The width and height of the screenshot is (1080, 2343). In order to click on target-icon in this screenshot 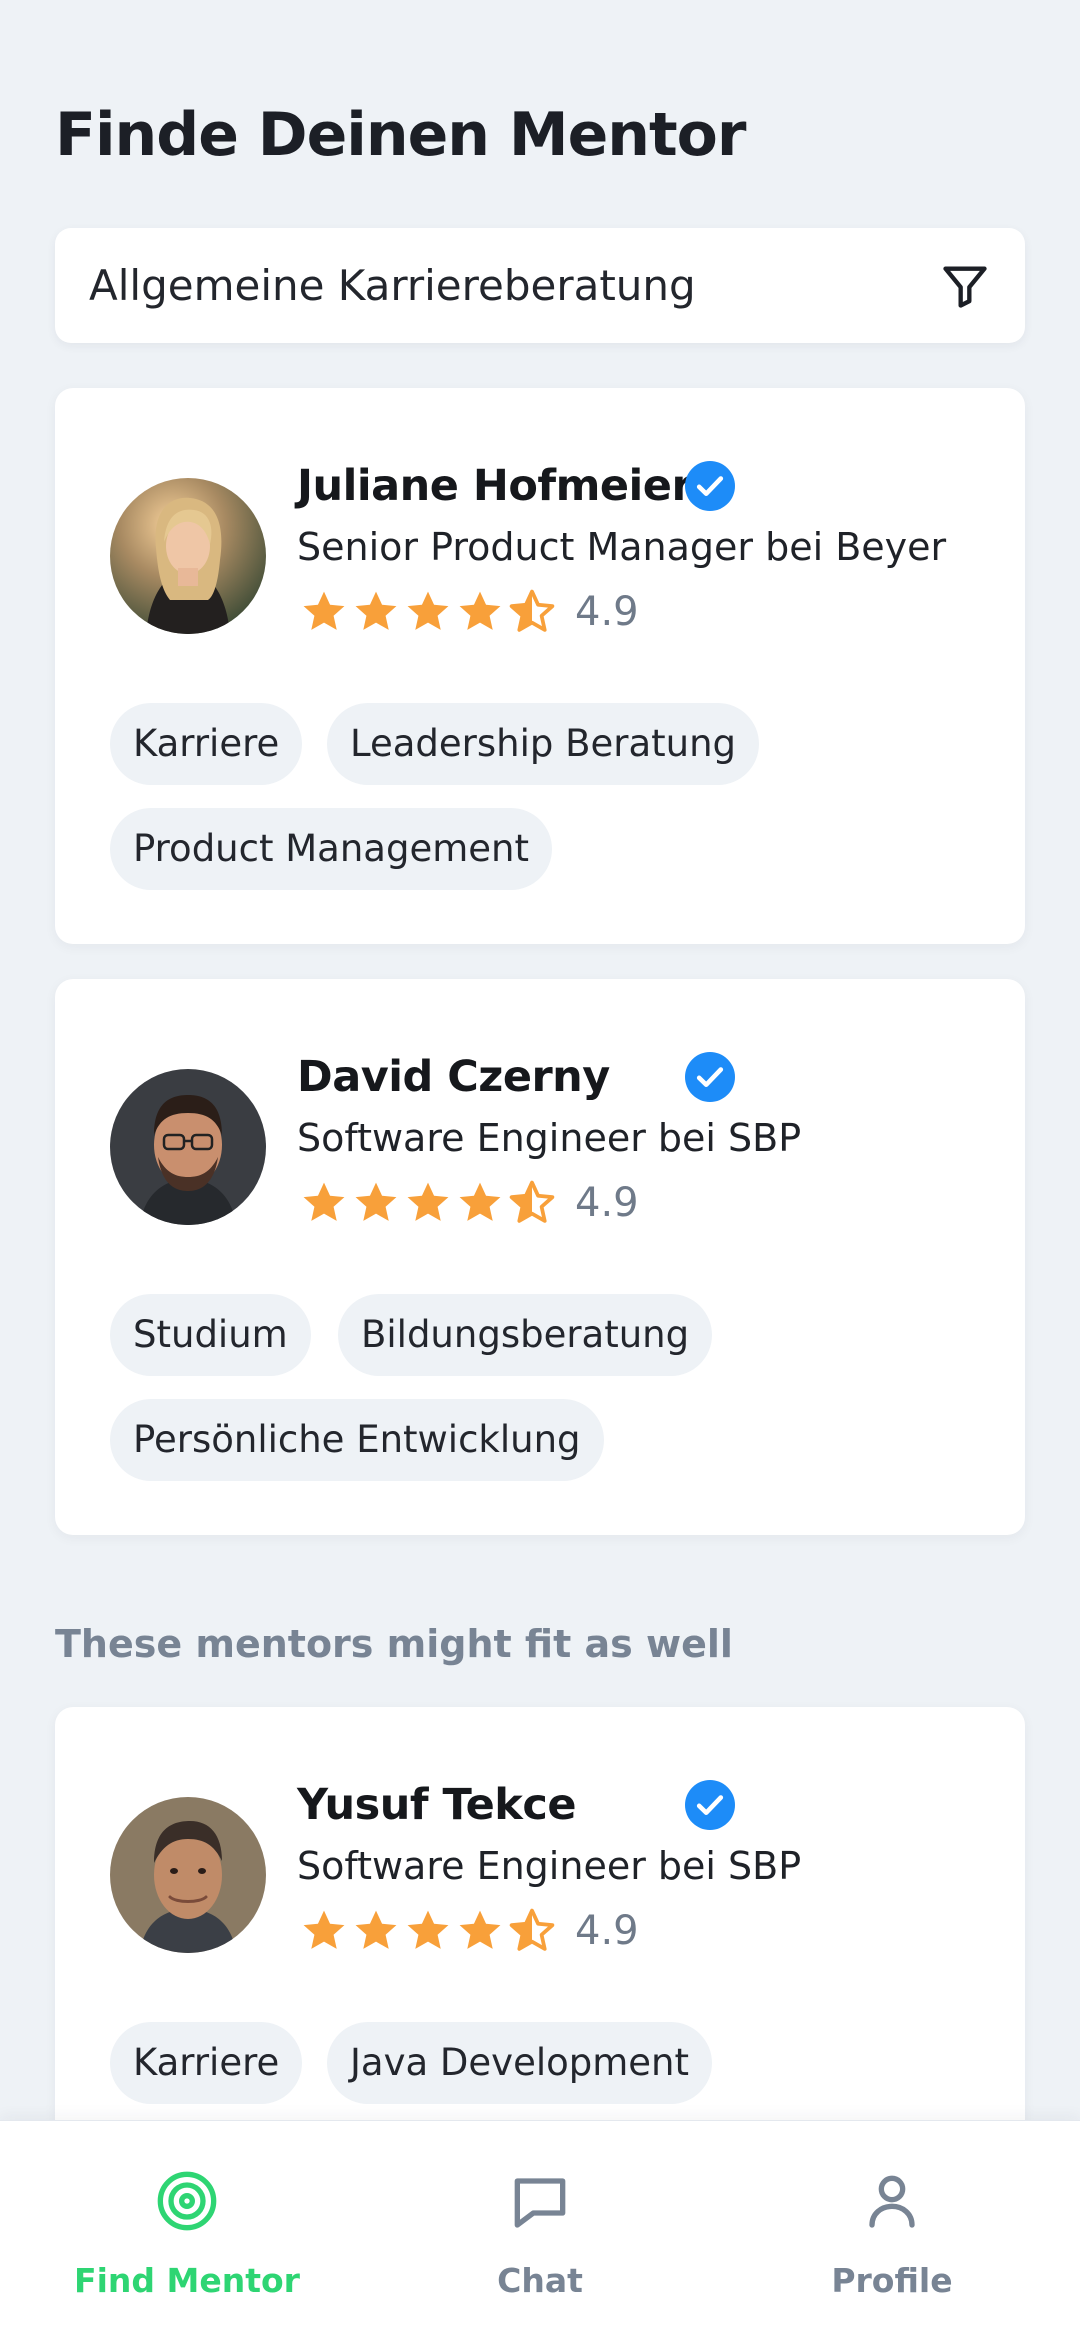, I will do `click(187, 2201)`.